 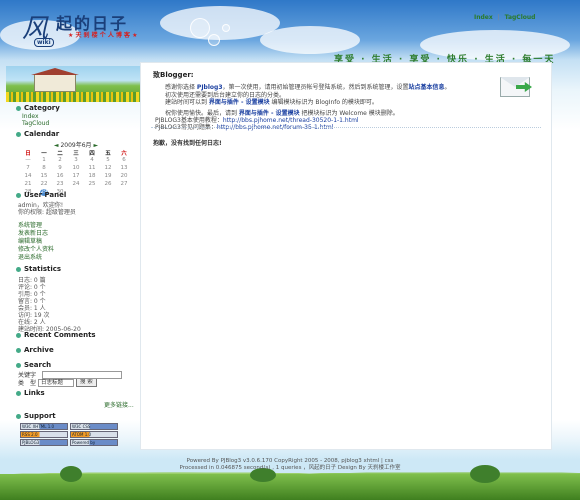 I want to click on weekday-label: 日, so click(x=28, y=154).